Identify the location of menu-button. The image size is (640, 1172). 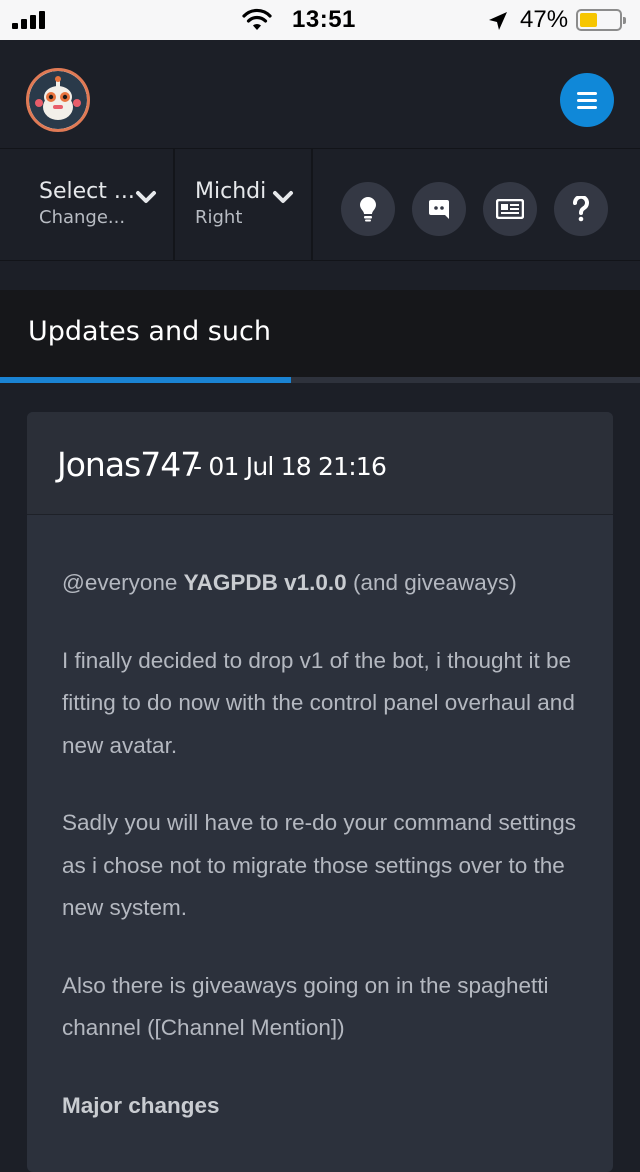
(587, 100).